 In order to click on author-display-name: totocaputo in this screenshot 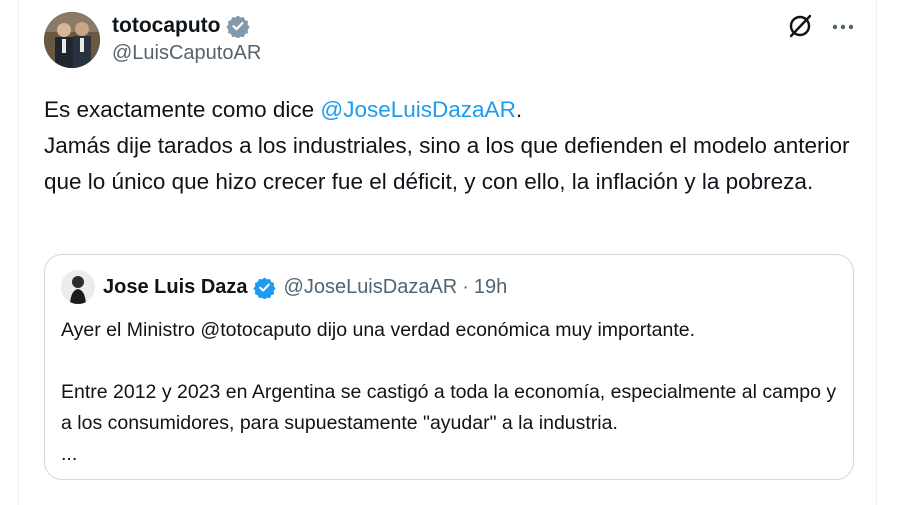, I will do `click(166, 26)`.